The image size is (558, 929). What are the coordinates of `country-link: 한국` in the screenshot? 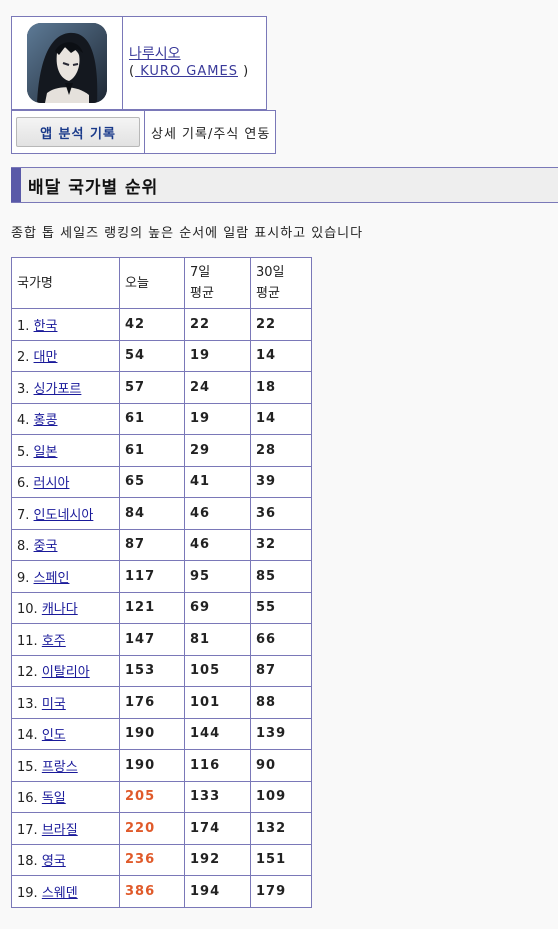 It's located at (46, 326).